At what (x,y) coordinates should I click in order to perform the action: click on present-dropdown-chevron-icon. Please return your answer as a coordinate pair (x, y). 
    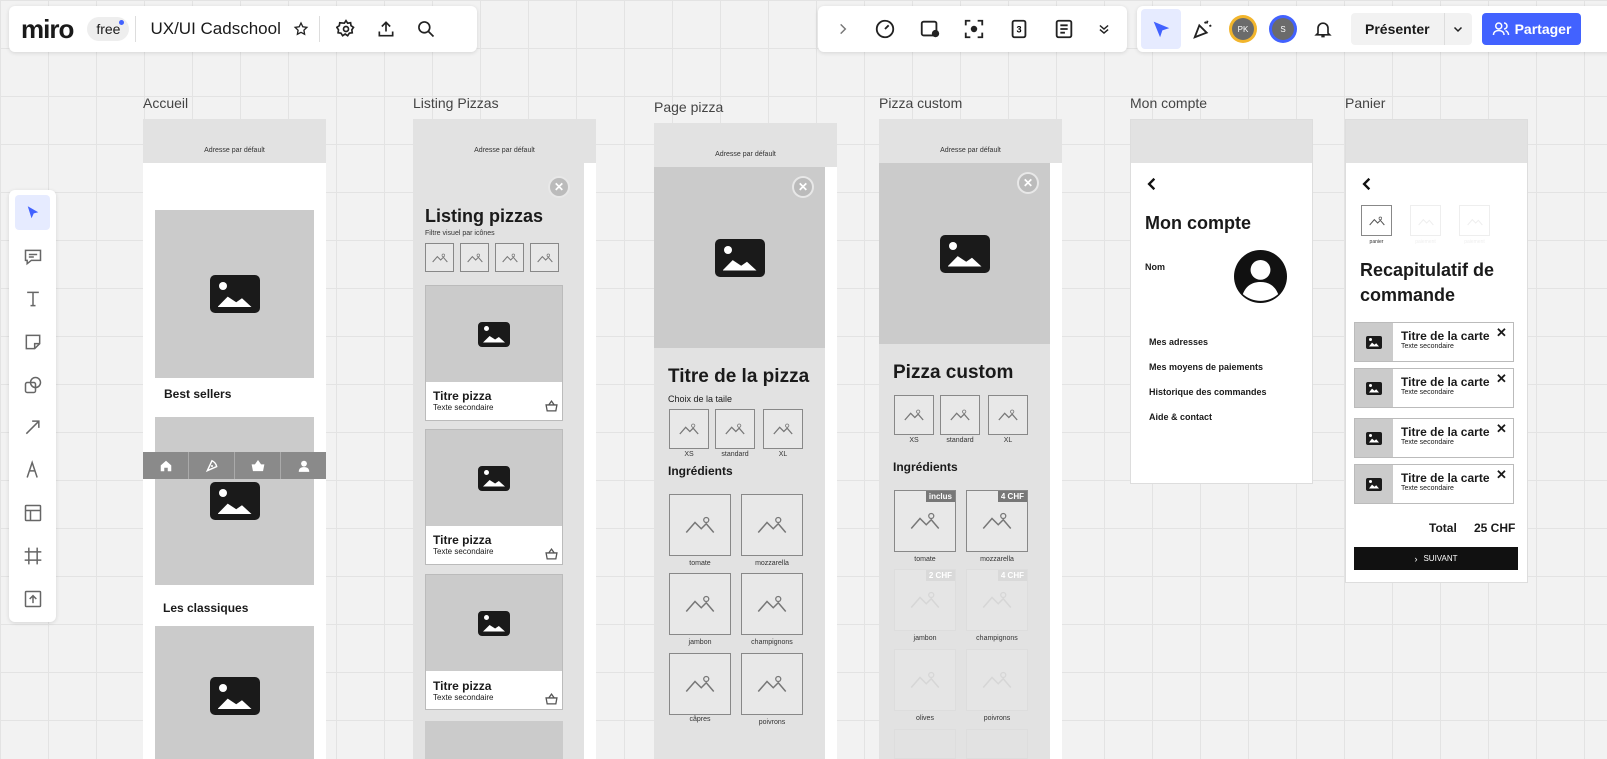
    Looking at the image, I should click on (1457, 29).